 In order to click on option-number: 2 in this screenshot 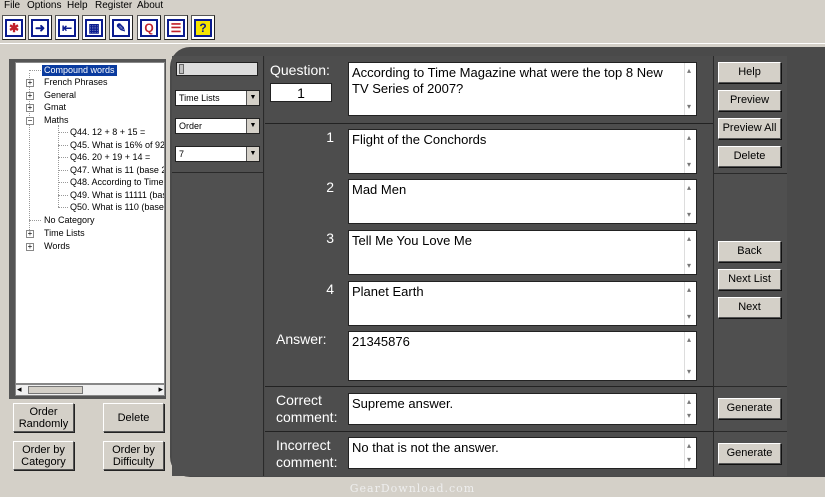, I will do `click(330, 187)`.